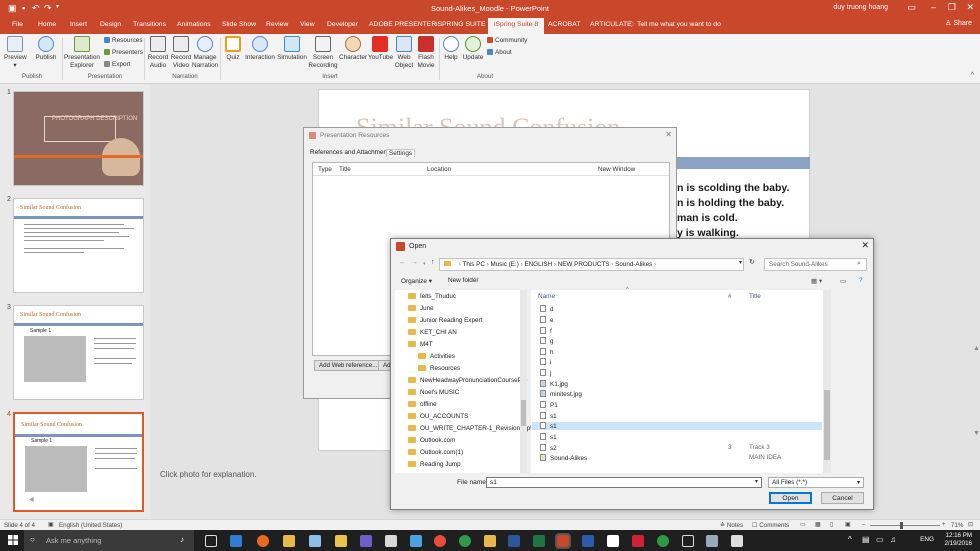 This screenshot has width=980, height=551. What do you see at coordinates (905, 525) in the screenshot?
I see `zoom-slider` at bounding box center [905, 525].